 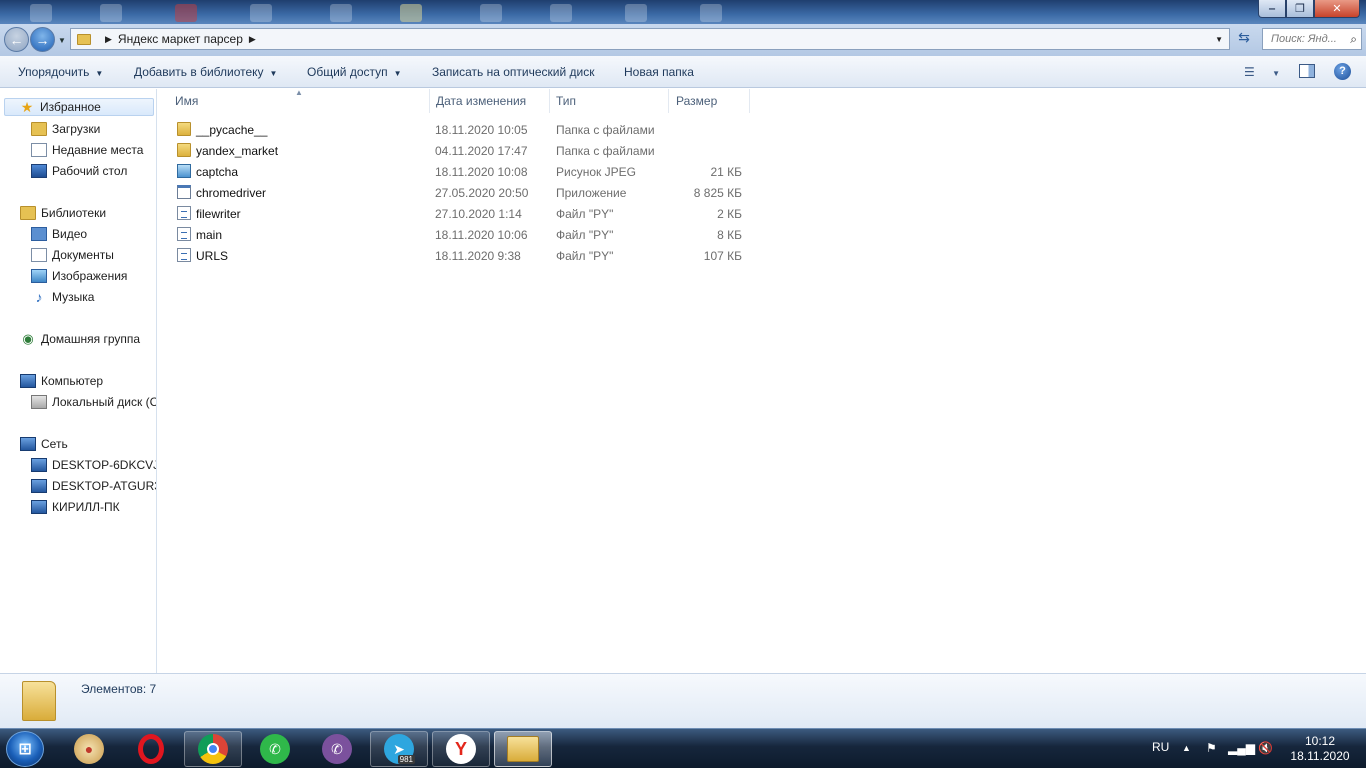 What do you see at coordinates (65, 129) in the screenshot?
I see `nav-downloads: Загрузки` at bounding box center [65, 129].